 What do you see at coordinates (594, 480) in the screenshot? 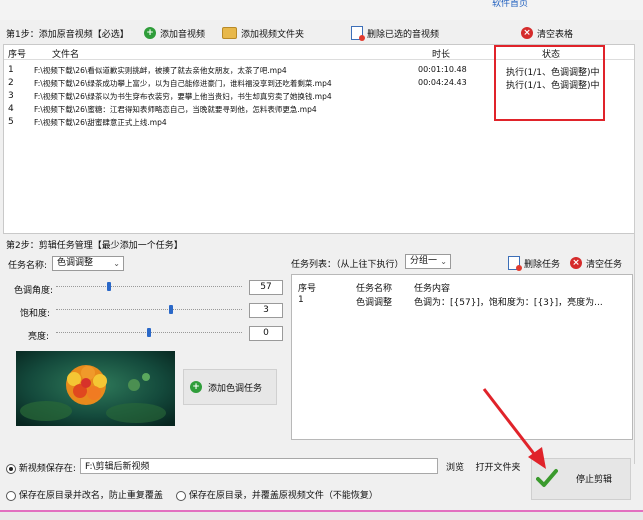
I see `stop-edit-label: 停止剪辑` at bounding box center [594, 480].